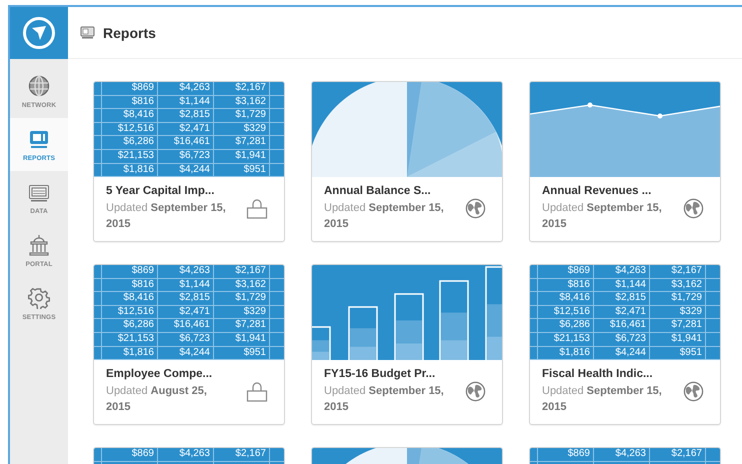 This screenshot has width=742, height=464. Describe the element at coordinates (625, 161) in the screenshot. I see `report-card: Annual Revenues ... Updated September 15, 2015` at that location.